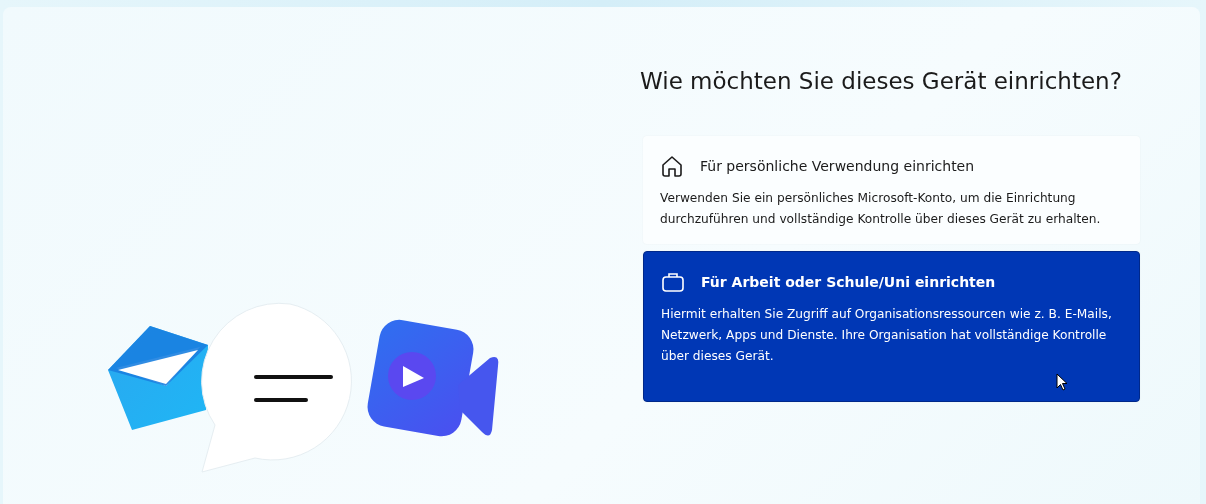 This screenshot has height=504, width=1206. I want to click on speech-bubble-icon, so click(276, 387).